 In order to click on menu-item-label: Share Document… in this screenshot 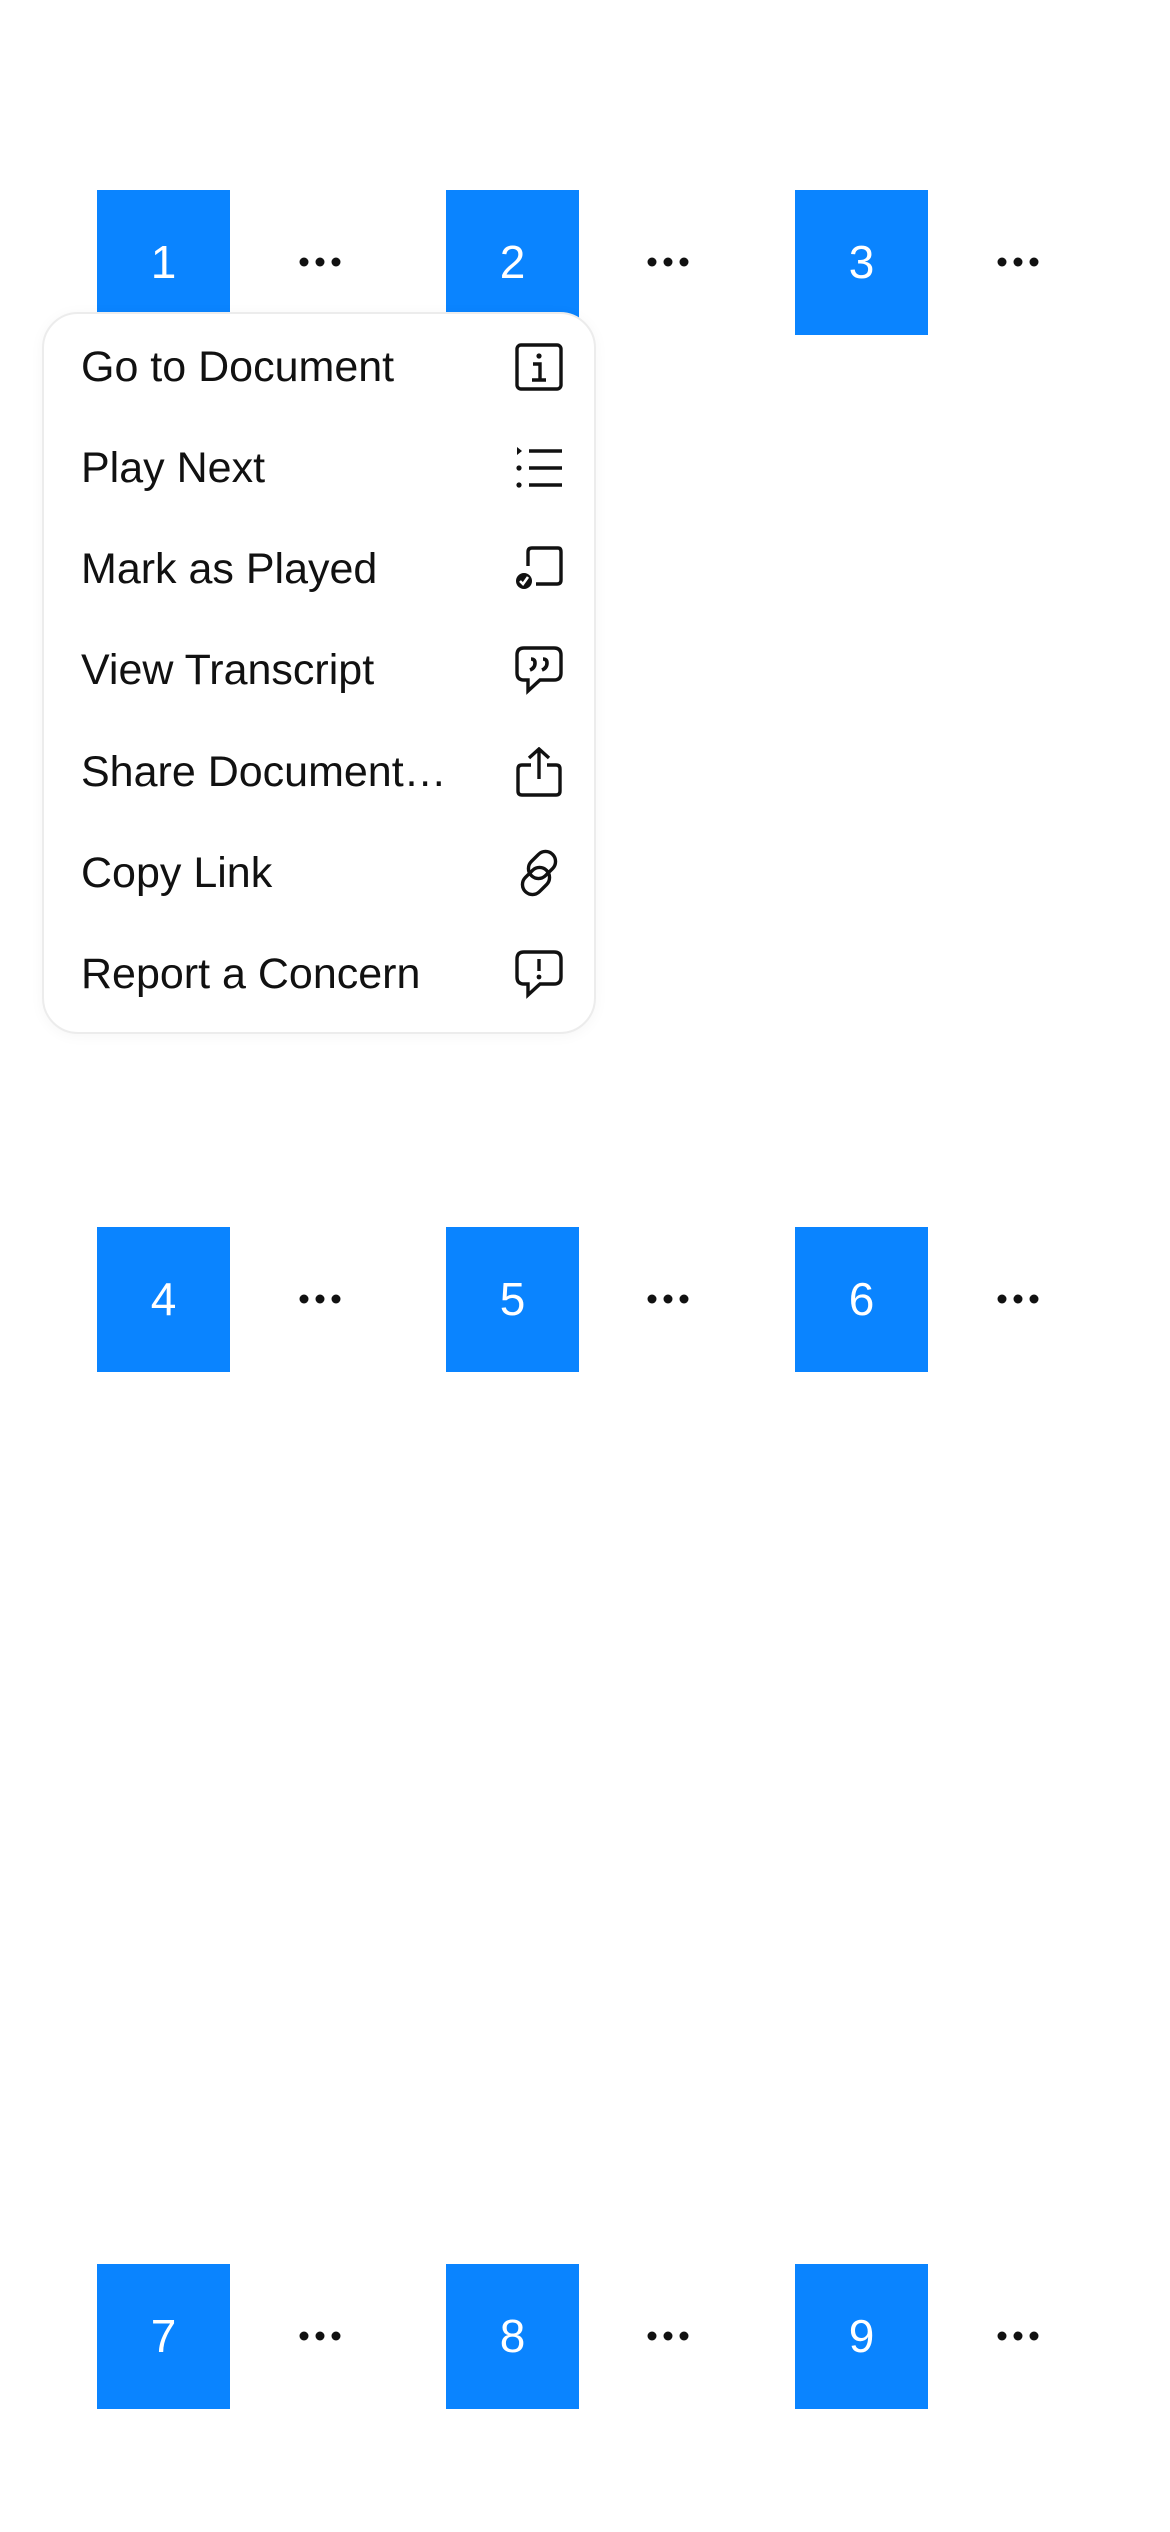, I will do `click(264, 772)`.